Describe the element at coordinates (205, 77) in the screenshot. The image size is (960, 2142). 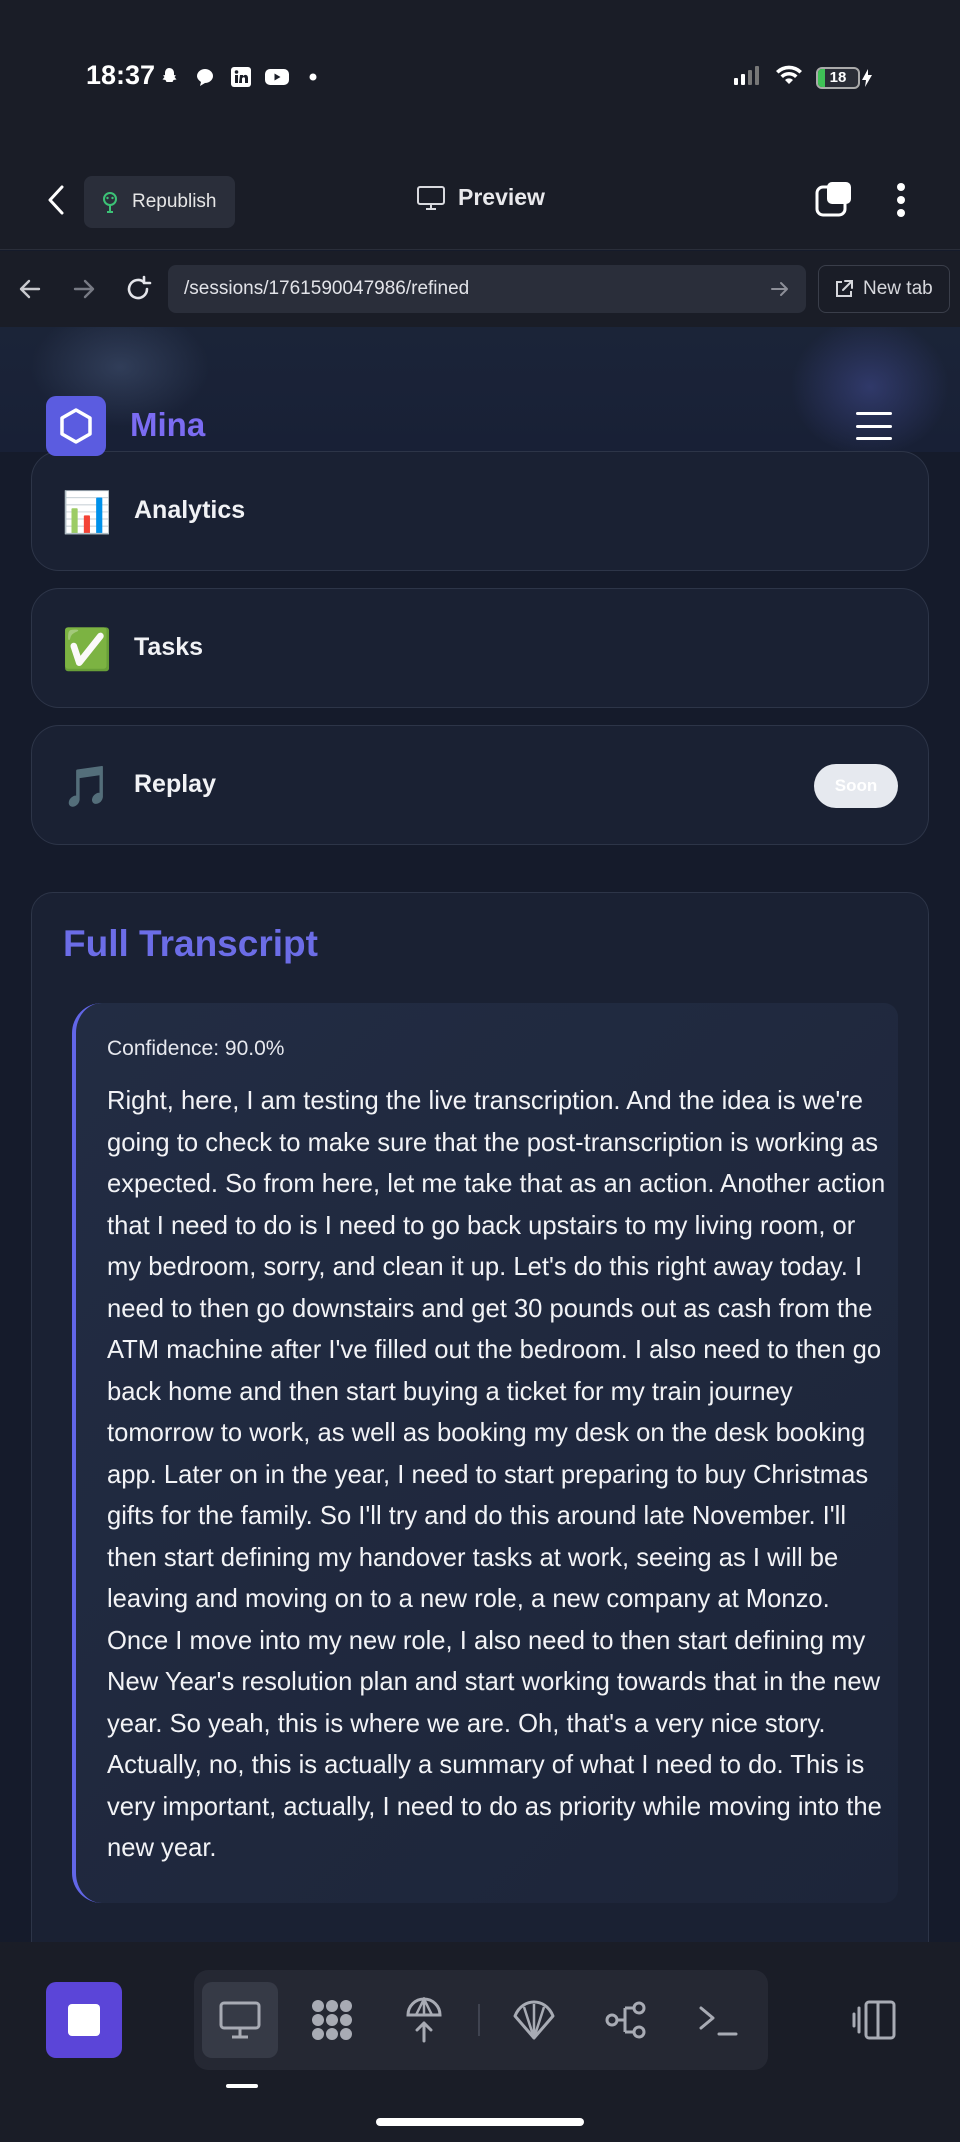
I see `chat-bubble-icon` at that location.